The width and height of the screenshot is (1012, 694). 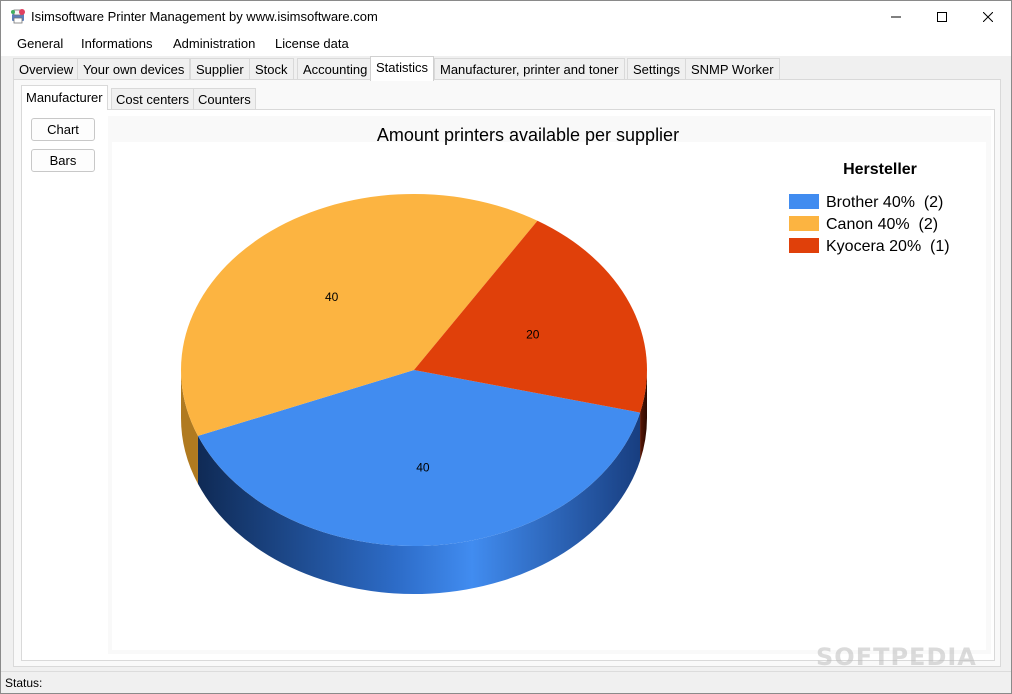 I want to click on tab-stock: Stock, so click(x=271, y=69).